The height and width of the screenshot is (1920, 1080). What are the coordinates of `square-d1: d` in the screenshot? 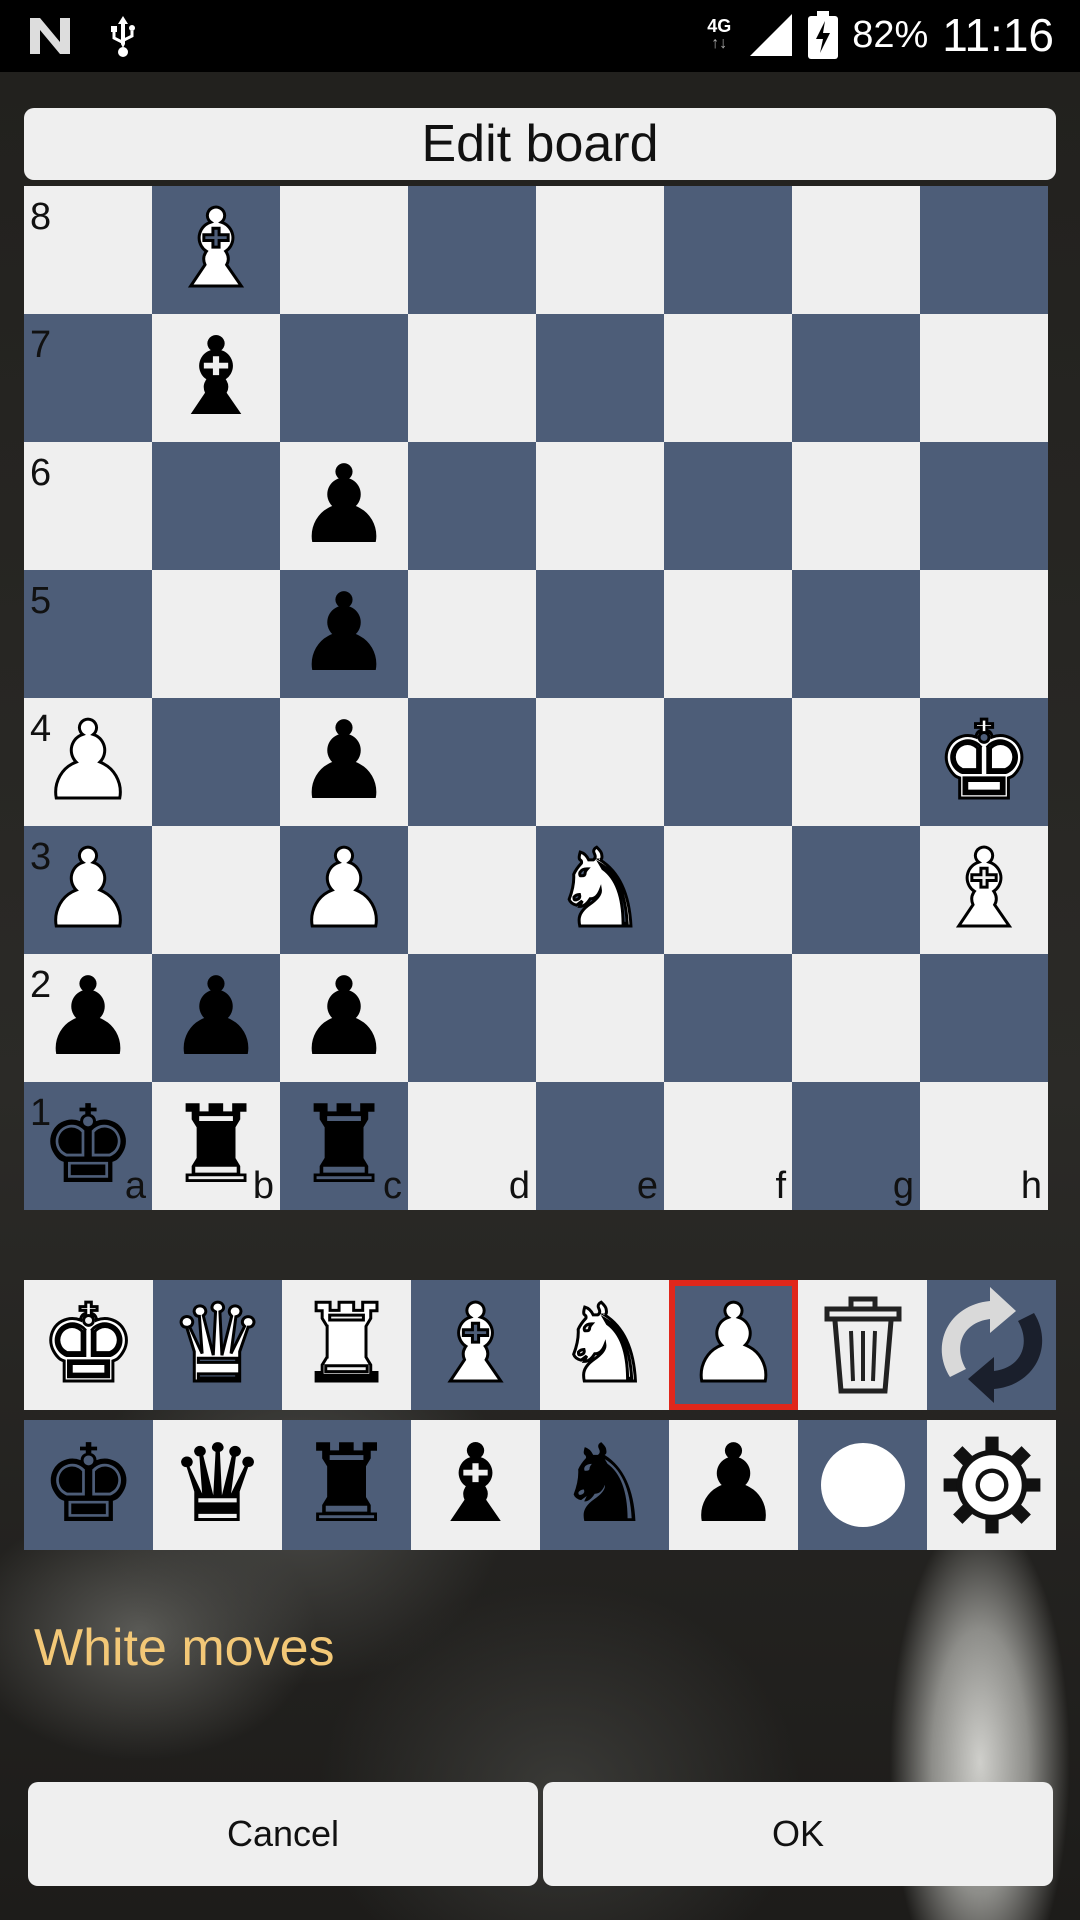 It's located at (472, 1146).